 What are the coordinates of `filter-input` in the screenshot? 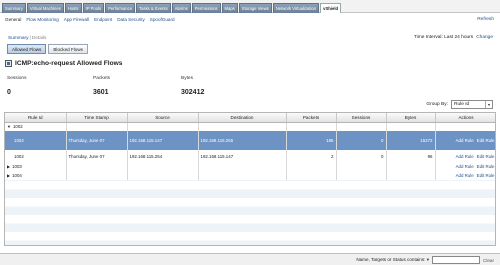 It's located at (456, 260).